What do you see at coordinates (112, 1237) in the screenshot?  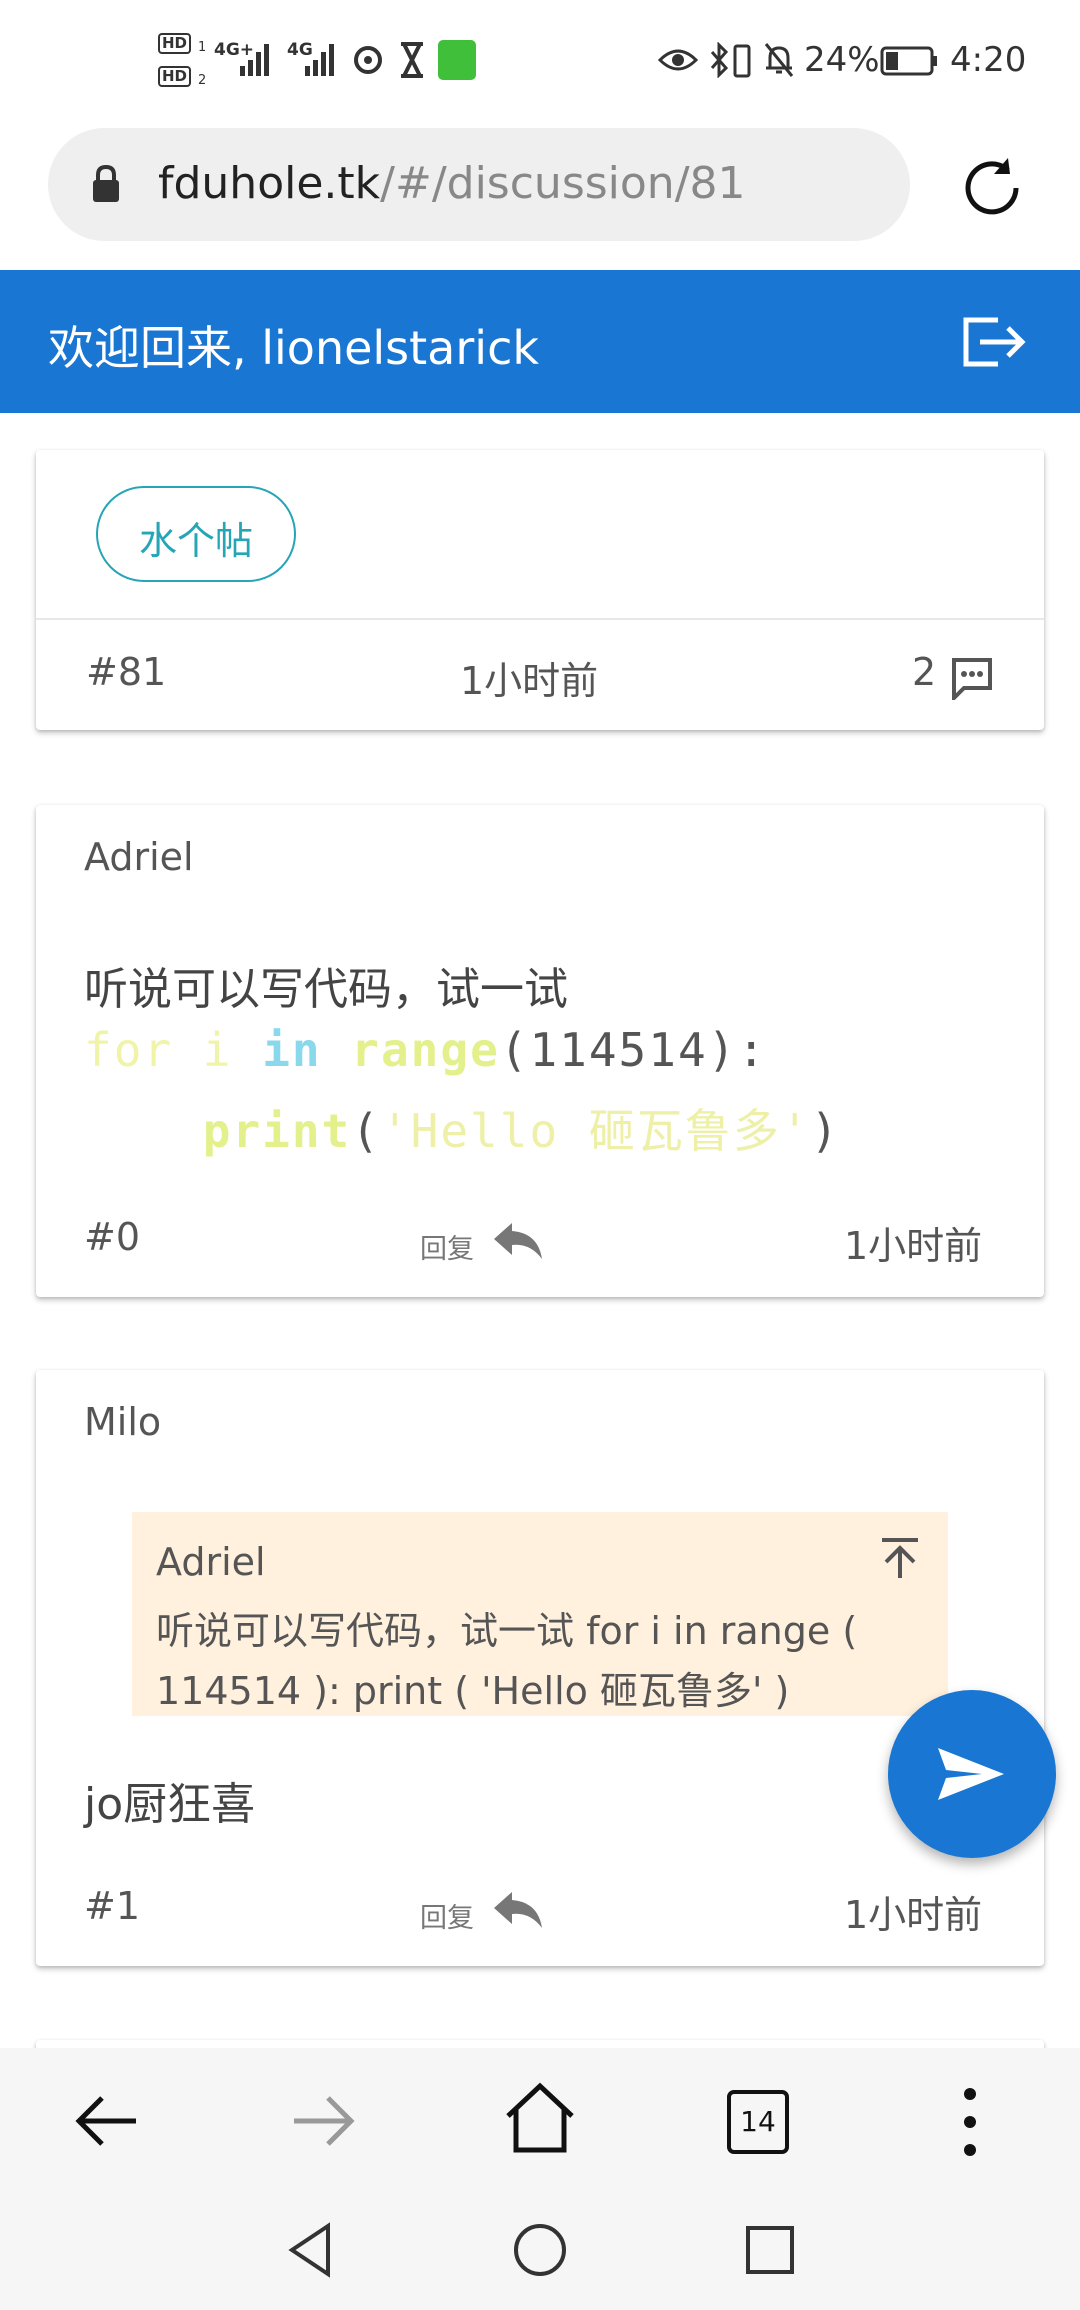 I see `post-number: #0` at bounding box center [112, 1237].